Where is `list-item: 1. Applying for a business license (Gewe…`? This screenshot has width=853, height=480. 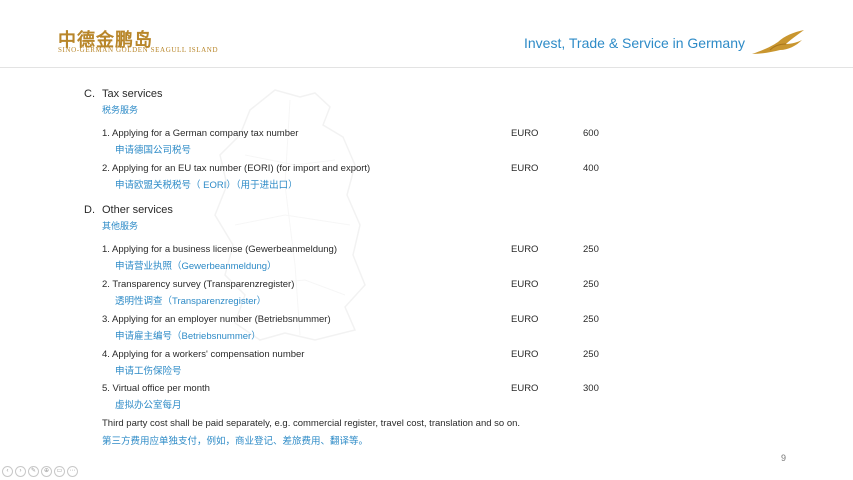
list-item: 1. Applying for a business license (Gewe… is located at coordinates (362, 258).